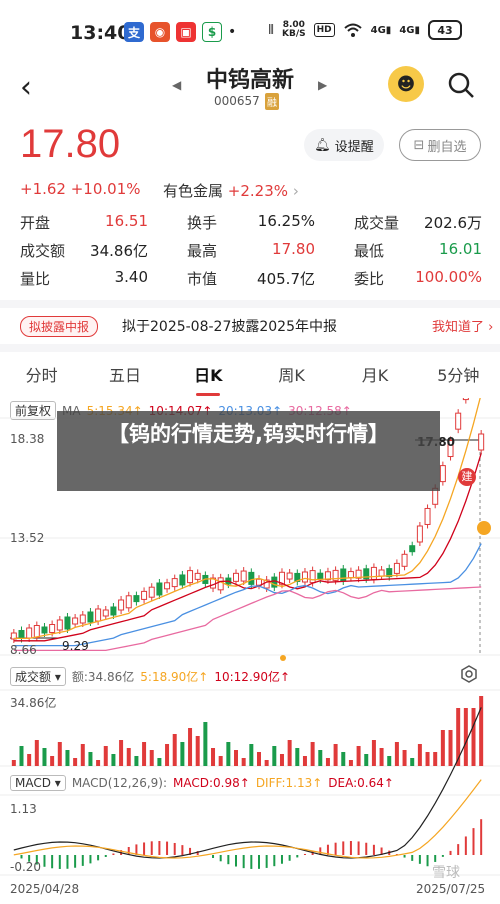 The height and width of the screenshot is (904, 500). I want to click on min-price-mark: 9.29, so click(75, 646).